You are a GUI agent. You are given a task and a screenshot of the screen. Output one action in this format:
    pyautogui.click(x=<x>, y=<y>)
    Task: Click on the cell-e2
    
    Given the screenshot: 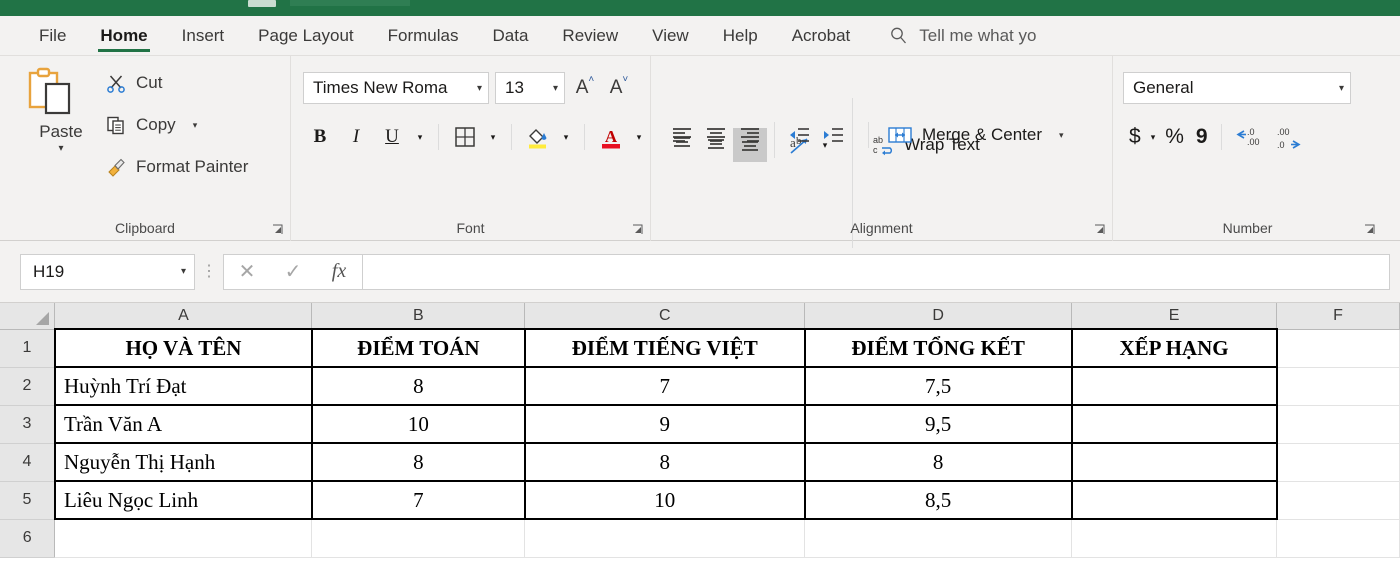 What is the action you would take?
    pyautogui.click(x=1174, y=386)
    